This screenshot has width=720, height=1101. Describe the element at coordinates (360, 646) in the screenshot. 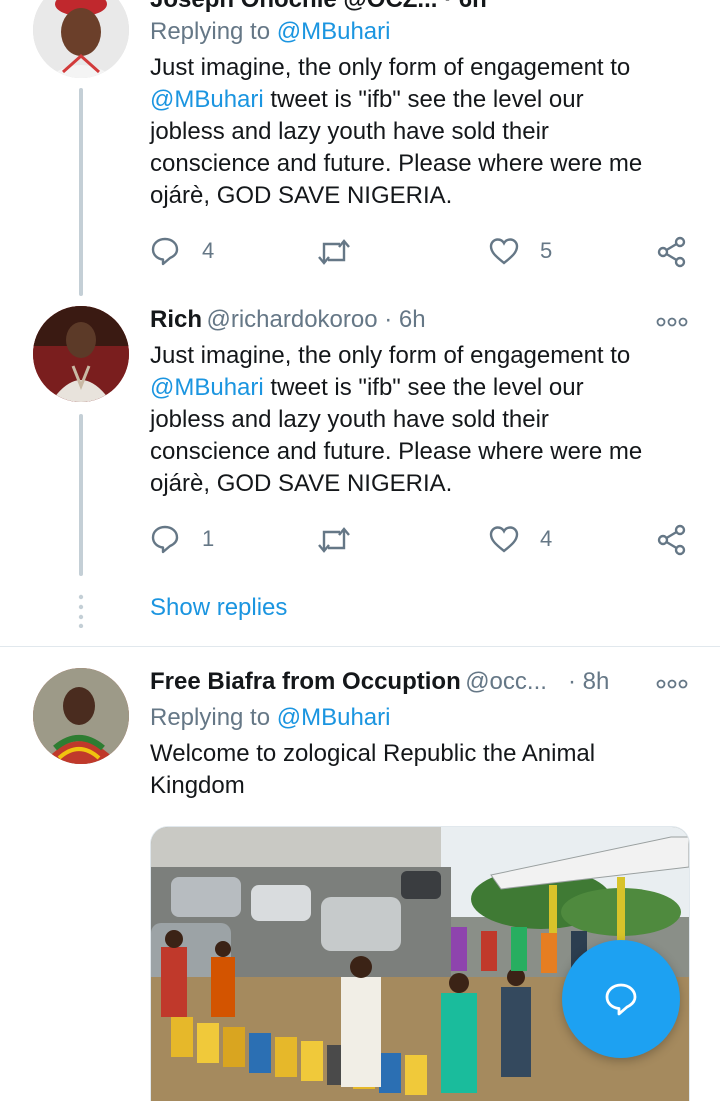

I see `divider` at that location.